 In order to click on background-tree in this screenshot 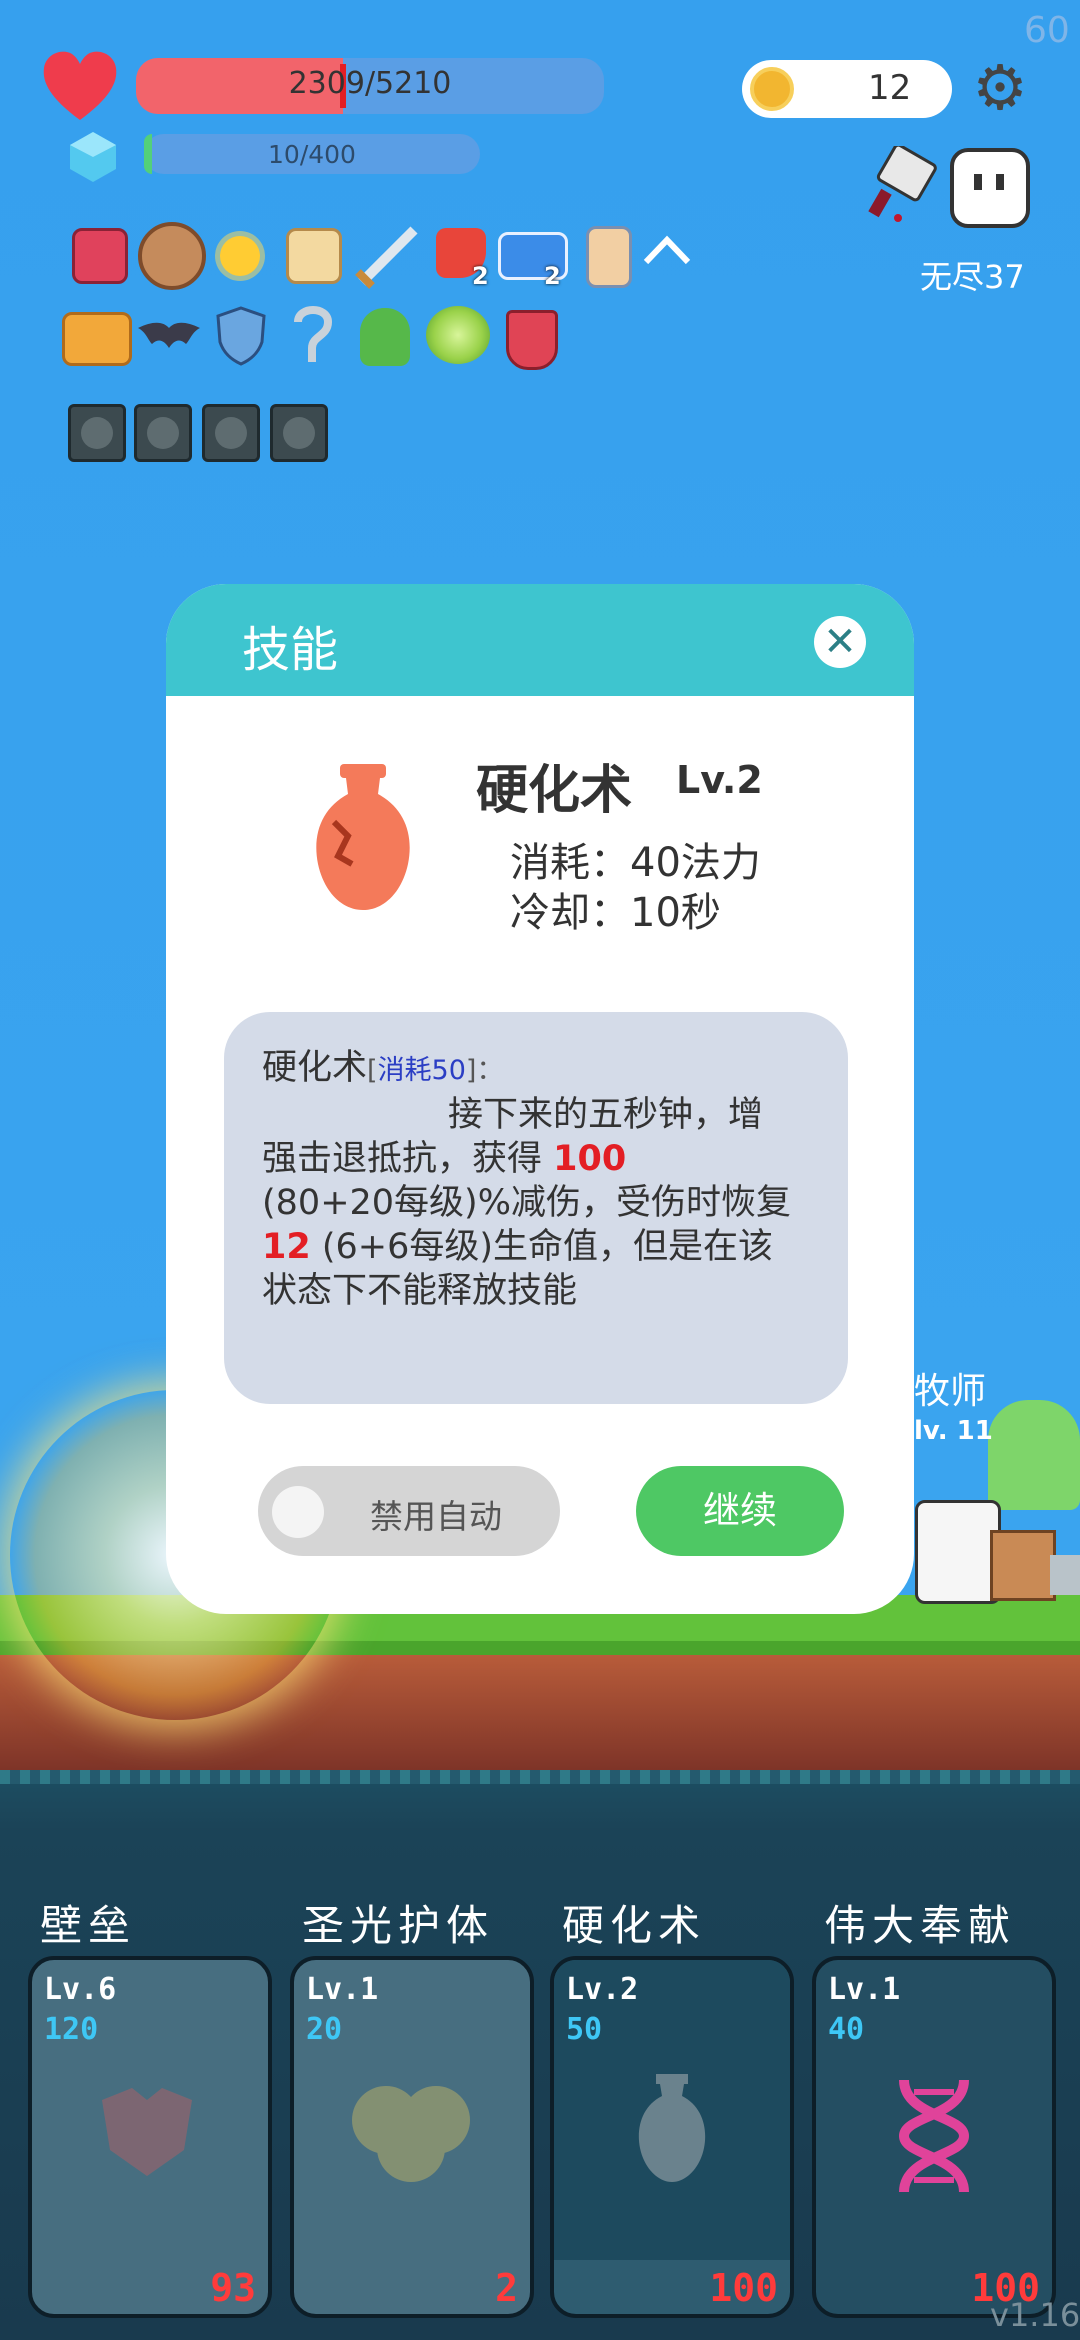, I will do `click(1034, 1455)`.